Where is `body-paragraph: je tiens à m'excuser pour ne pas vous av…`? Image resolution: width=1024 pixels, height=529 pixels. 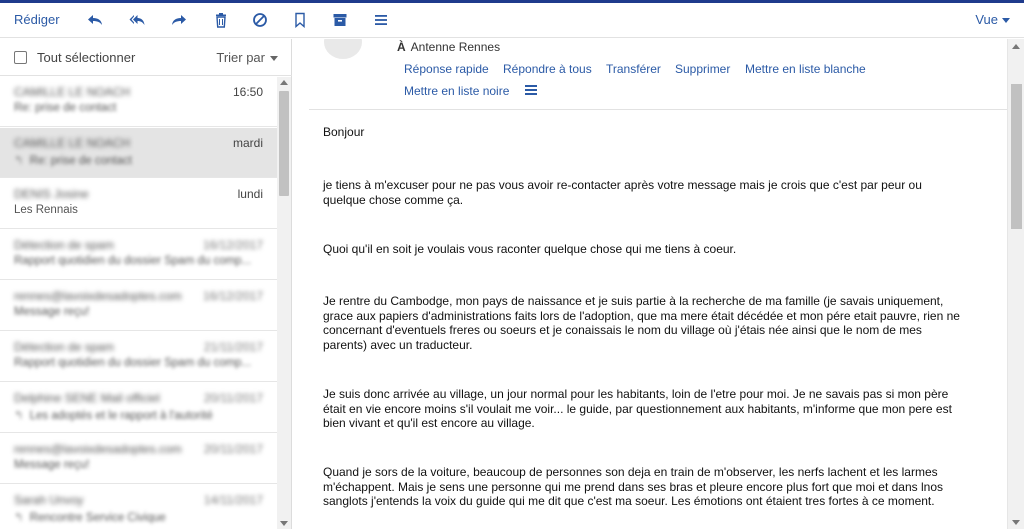
body-paragraph: je tiens à m'excuser pour ne pas vous av… is located at coordinates (622, 192).